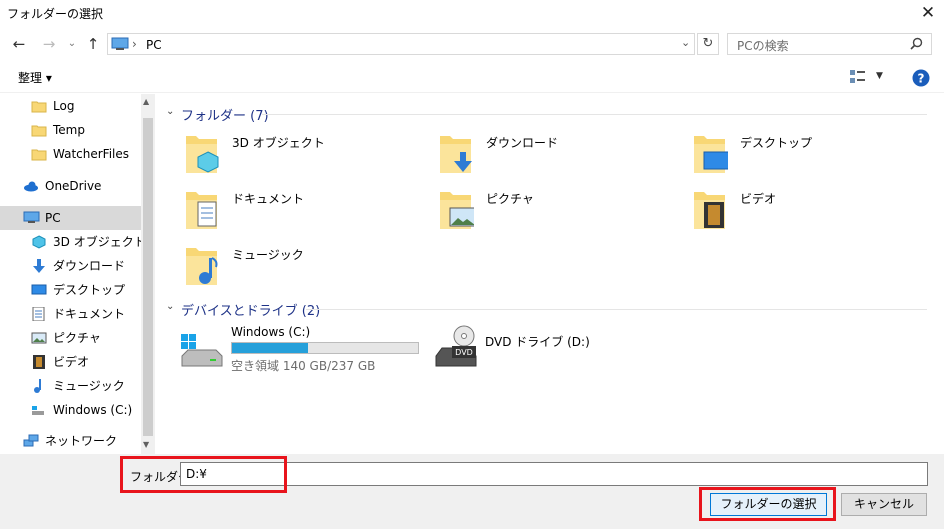 The image size is (944, 529). I want to click on close-icon: ✕, so click(928, 13).